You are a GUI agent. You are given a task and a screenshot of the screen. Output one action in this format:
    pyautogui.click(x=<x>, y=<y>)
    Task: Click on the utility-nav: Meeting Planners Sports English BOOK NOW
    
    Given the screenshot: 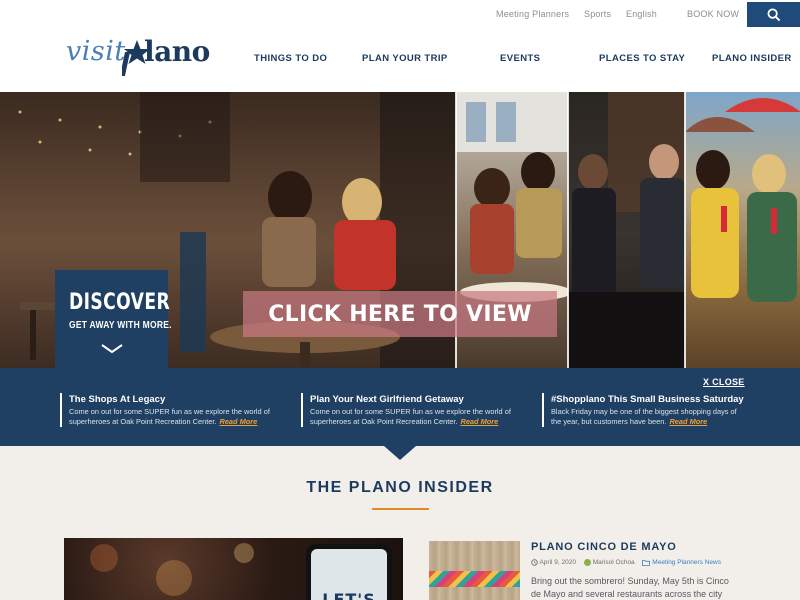 What is the action you would take?
    pyautogui.click(x=400, y=17)
    